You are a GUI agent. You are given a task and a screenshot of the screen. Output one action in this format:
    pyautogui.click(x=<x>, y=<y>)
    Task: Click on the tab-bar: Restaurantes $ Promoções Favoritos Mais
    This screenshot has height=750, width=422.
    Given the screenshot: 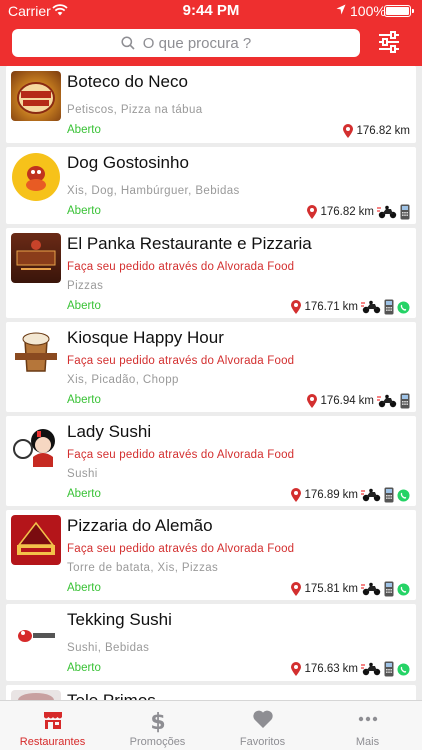 What is the action you would take?
    pyautogui.click(x=211, y=725)
    